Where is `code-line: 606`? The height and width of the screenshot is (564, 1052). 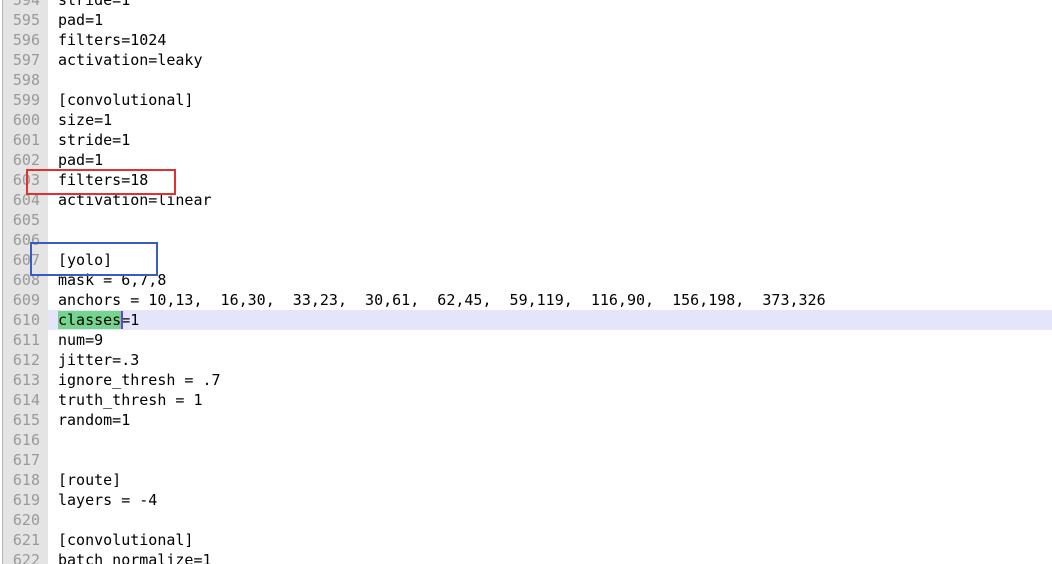 code-line: 606 is located at coordinates (526, 240).